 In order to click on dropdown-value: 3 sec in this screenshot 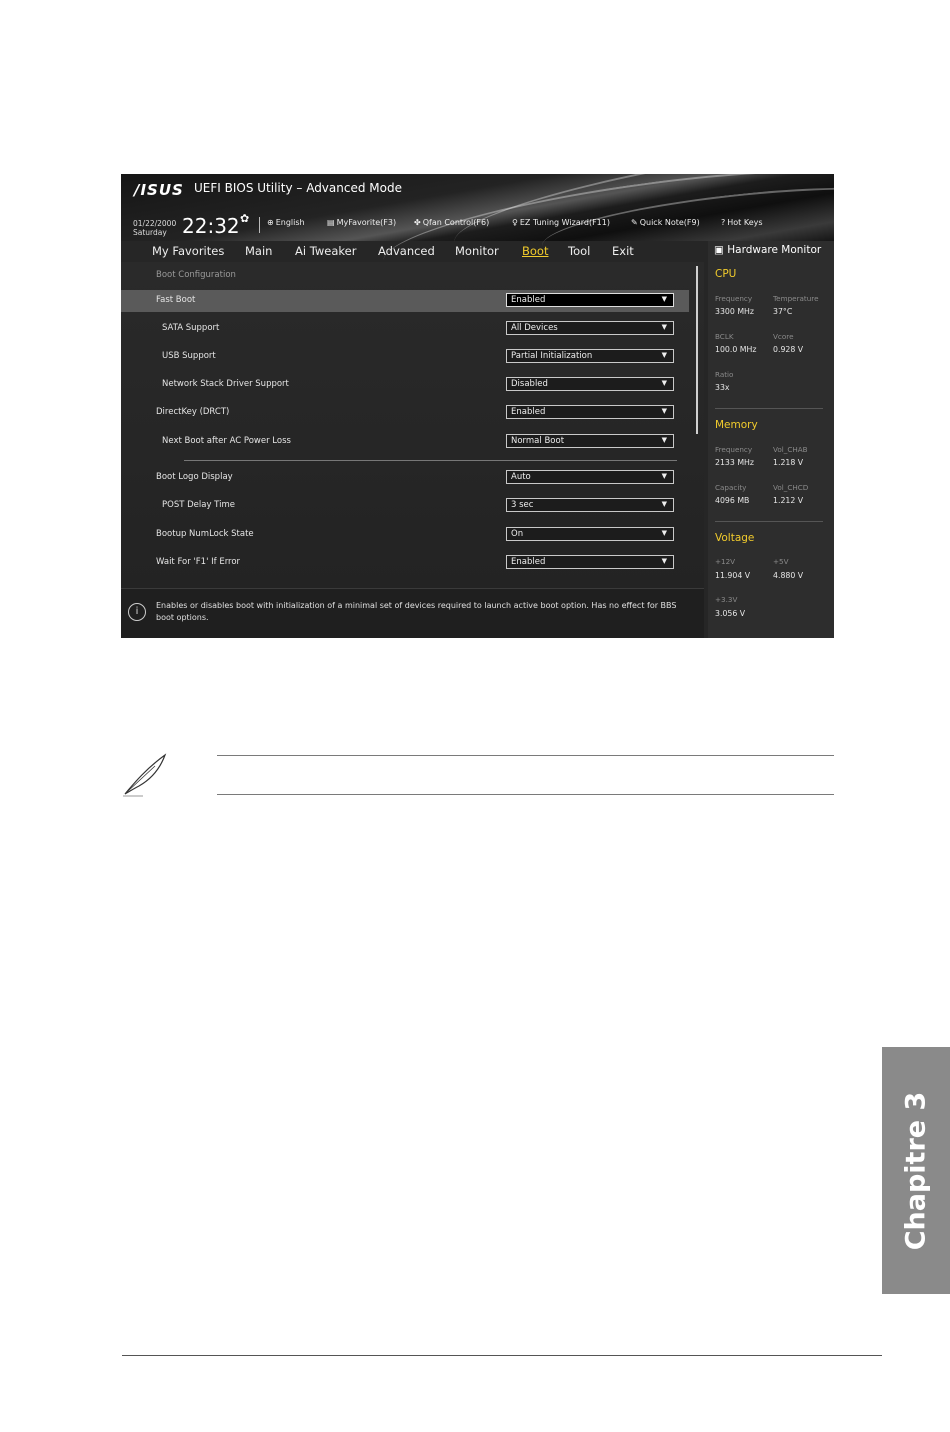, I will do `click(522, 505)`.